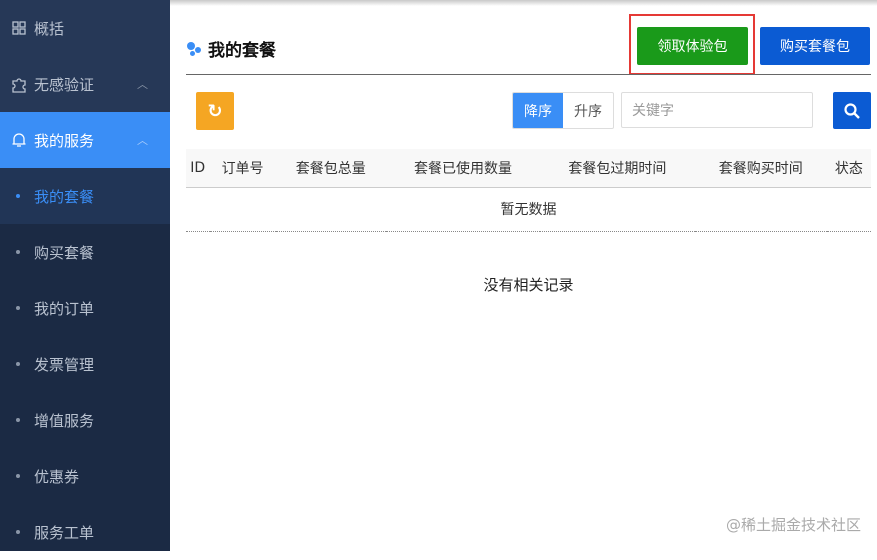 This screenshot has width=877, height=560. What do you see at coordinates (198, 168) in the screenshot?
I see `column-header: ID` at bounding box center [198, 168].